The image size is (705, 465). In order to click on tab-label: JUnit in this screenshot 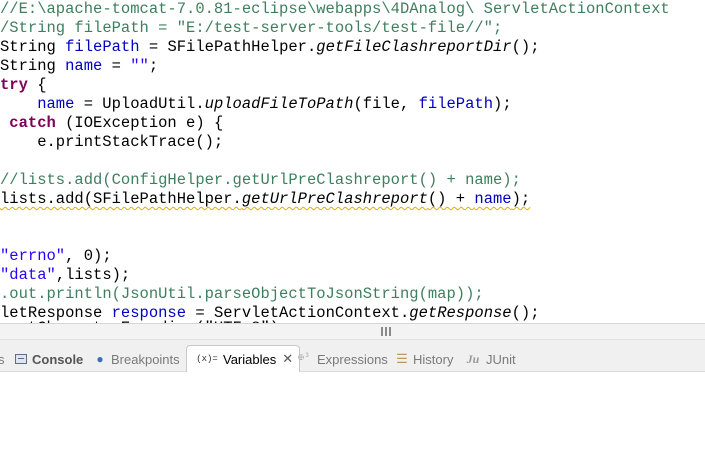, I will do `click(501, 359)`.